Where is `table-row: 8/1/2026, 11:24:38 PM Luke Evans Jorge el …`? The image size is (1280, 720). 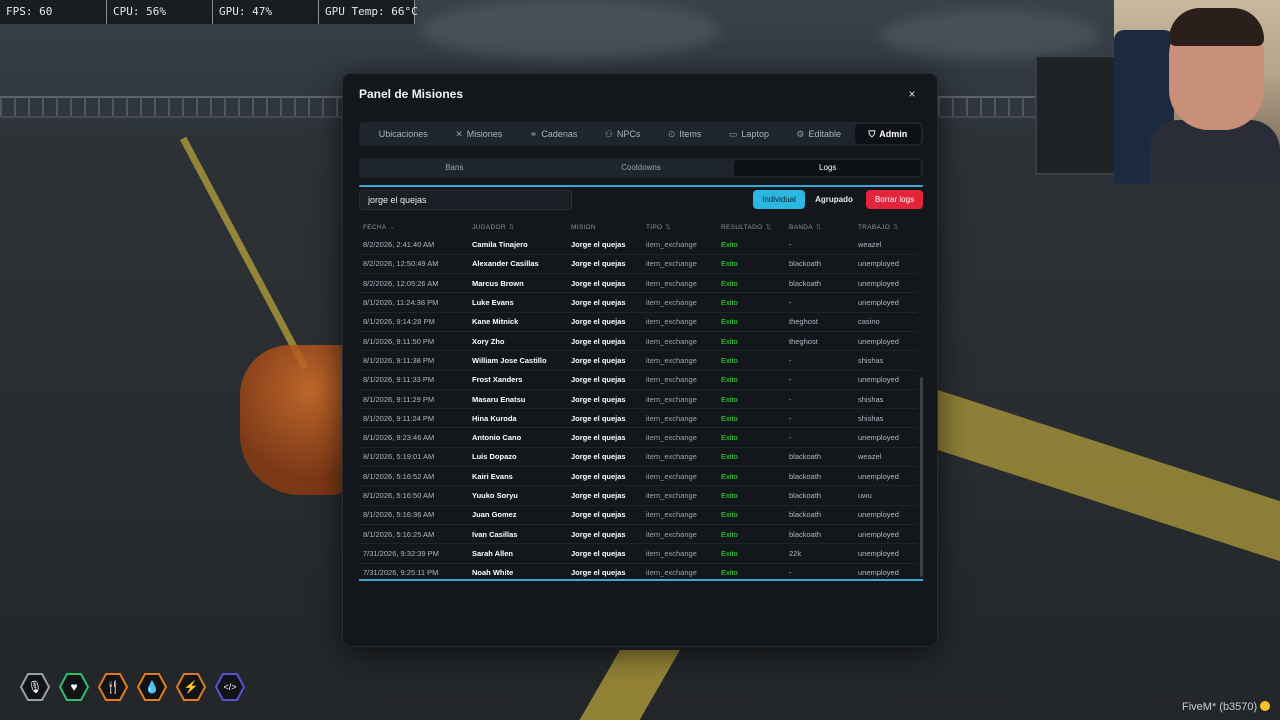
table-row: 8/1/2026, 11:24:38 PM Luke Evans Jorge el … is located at coordinates (638, 302).